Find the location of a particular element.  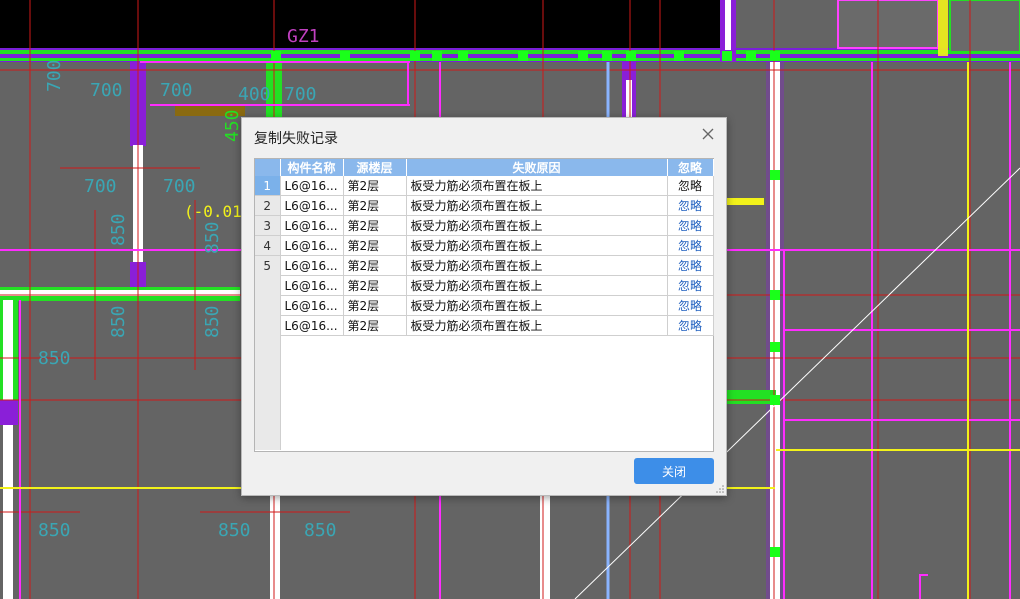

row-number: 1 is located at coordinates (268, 186).